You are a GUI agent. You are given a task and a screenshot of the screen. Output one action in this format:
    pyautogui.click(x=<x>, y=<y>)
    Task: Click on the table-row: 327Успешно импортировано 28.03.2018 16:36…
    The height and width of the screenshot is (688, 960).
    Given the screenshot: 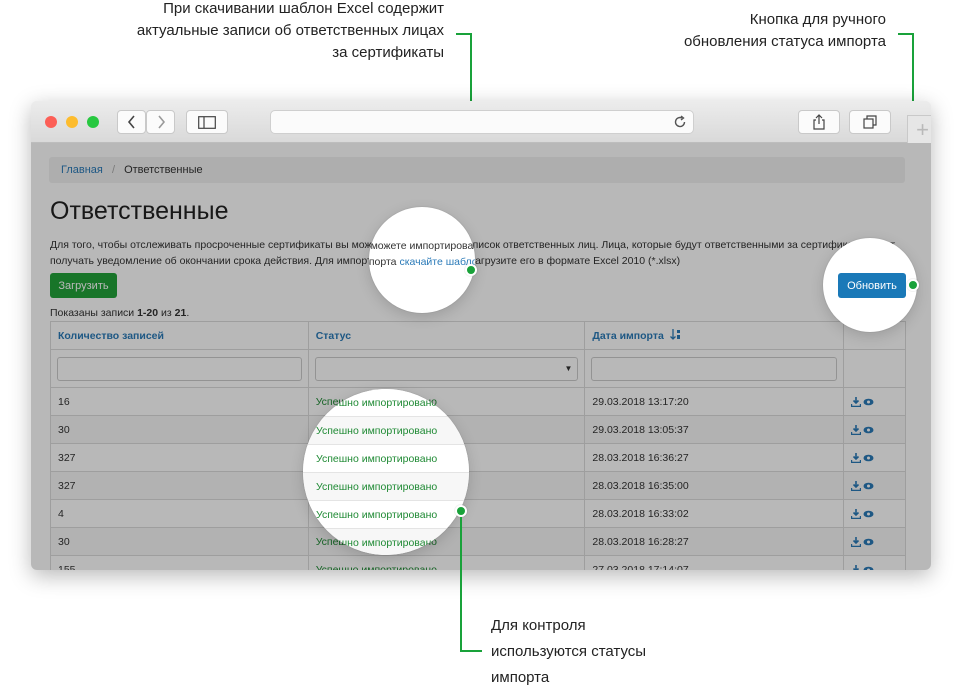 What is the action you would take?
    pyautogui.click(x=478, y=457)
    